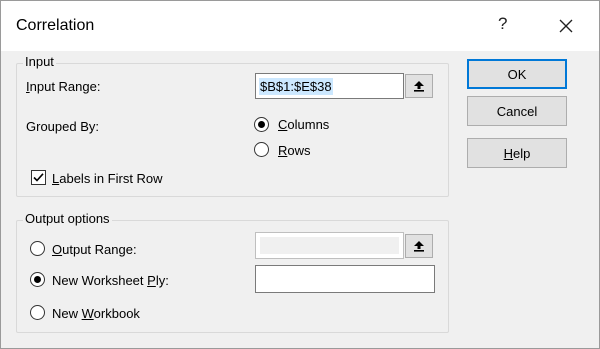  I want to click on output-range-field, so click(329, 245).